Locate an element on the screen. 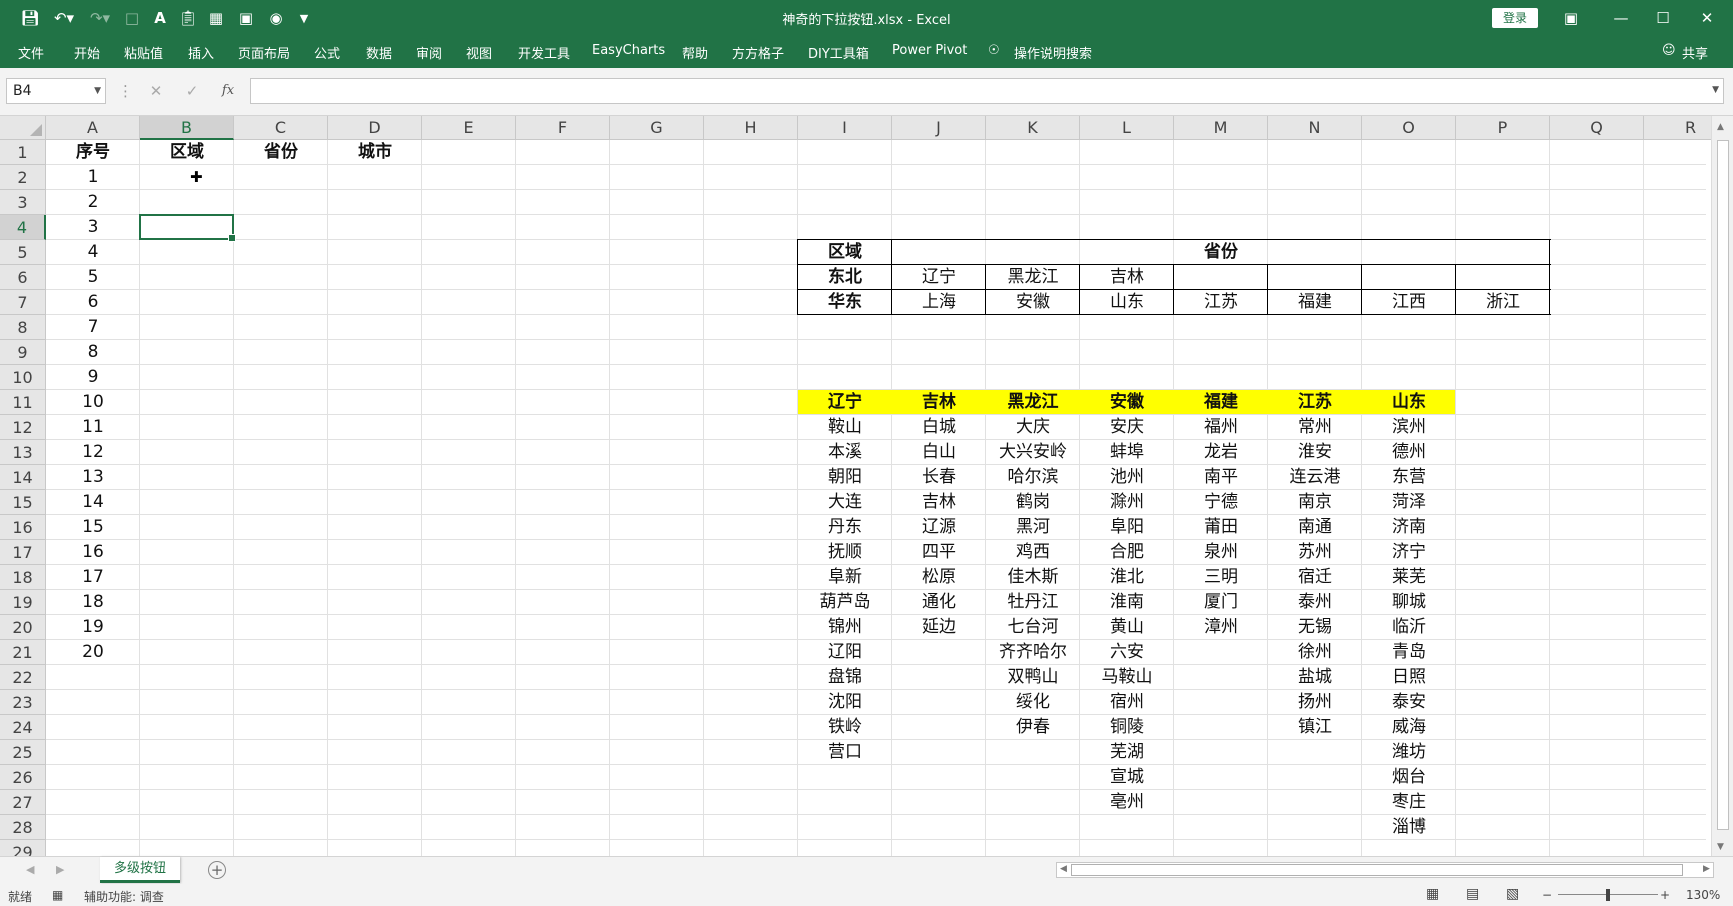 This screenshot has width=1733, height=906. sheet-tab: 多级按钮 is located at coordinates (140, 870).